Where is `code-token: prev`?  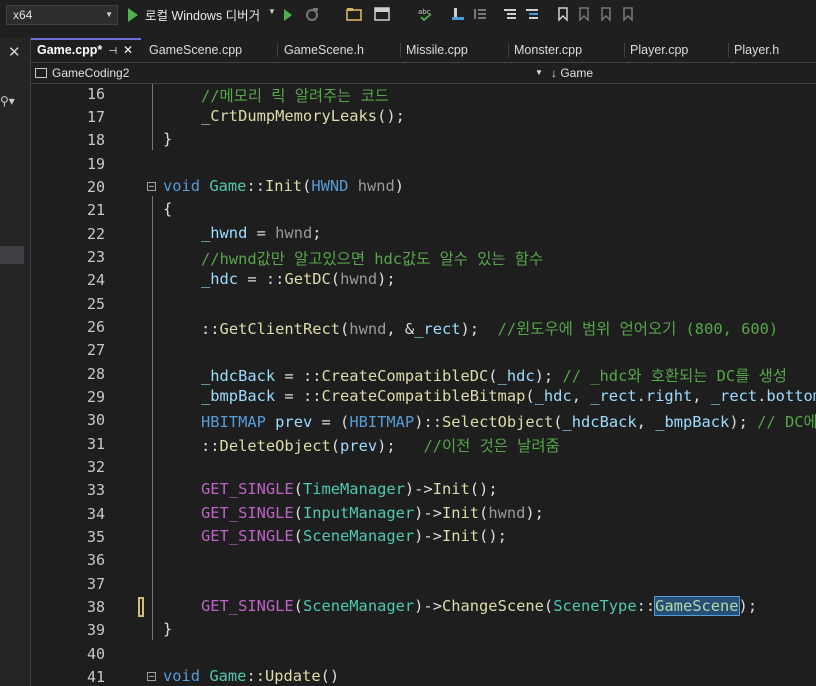 code-token: prev is located at coordinates (294, 422).